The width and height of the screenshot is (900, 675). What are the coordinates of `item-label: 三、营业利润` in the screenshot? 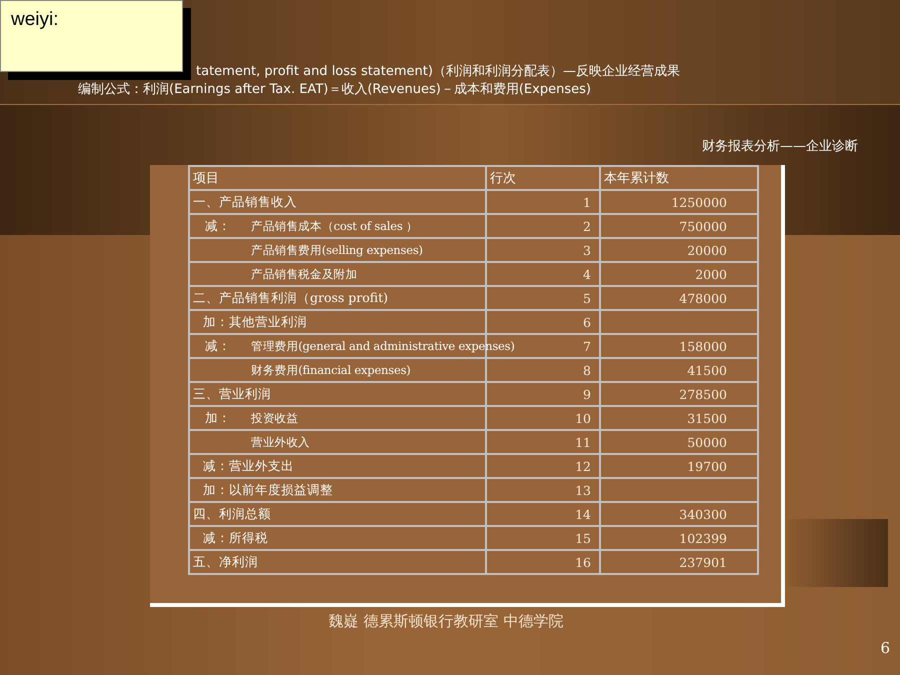 It's located at (232, 394).